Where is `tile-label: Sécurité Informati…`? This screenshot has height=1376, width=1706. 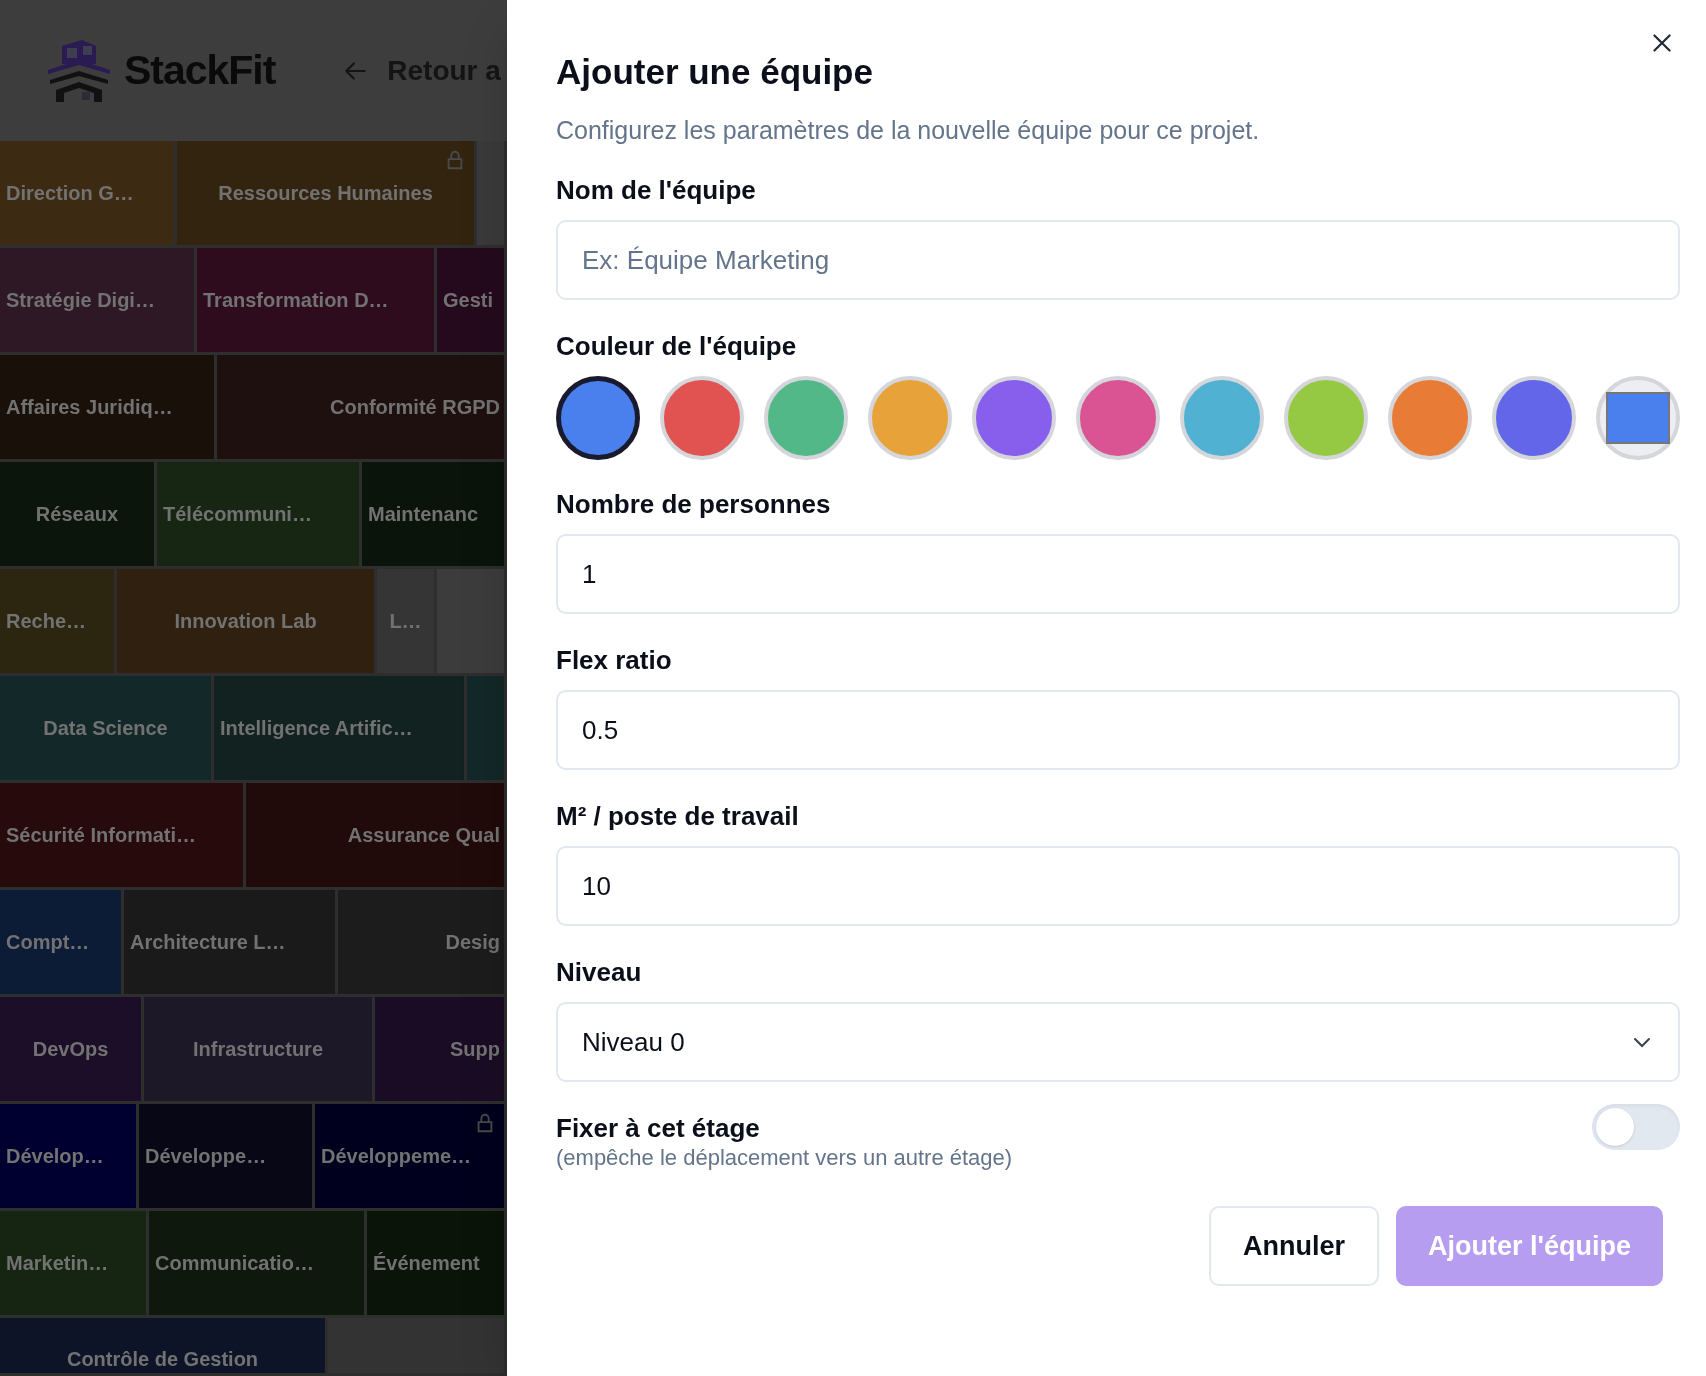
tile-label: Sécurité Informati… is located at coordinates (101, 835).